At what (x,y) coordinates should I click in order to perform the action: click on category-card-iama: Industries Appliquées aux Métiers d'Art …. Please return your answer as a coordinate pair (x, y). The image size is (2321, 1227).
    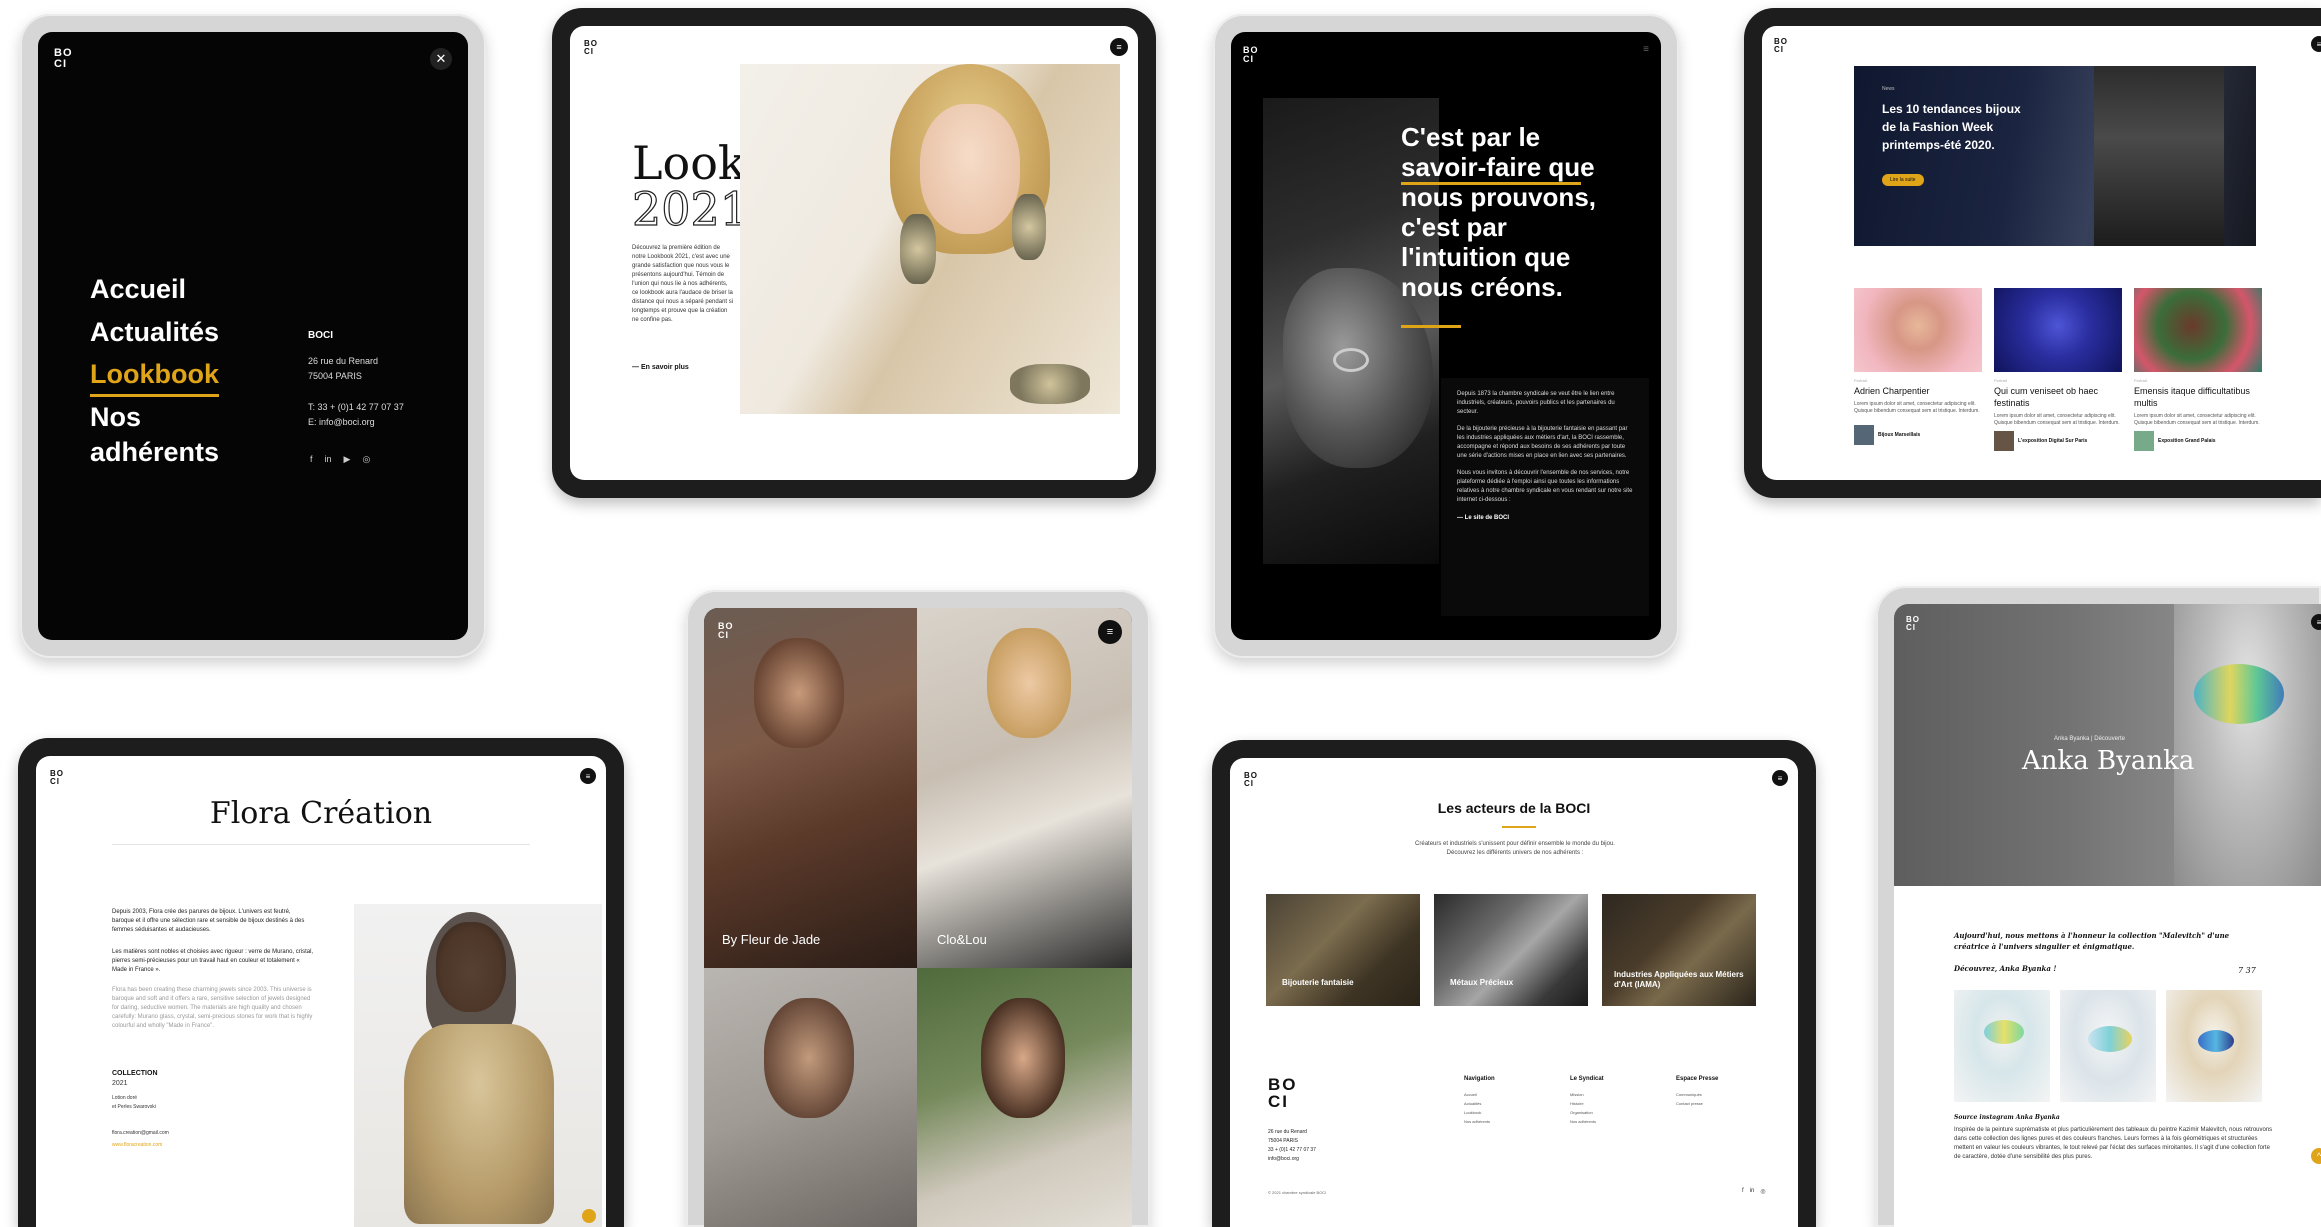
    Looking at the image, I should click on (1679, 950).